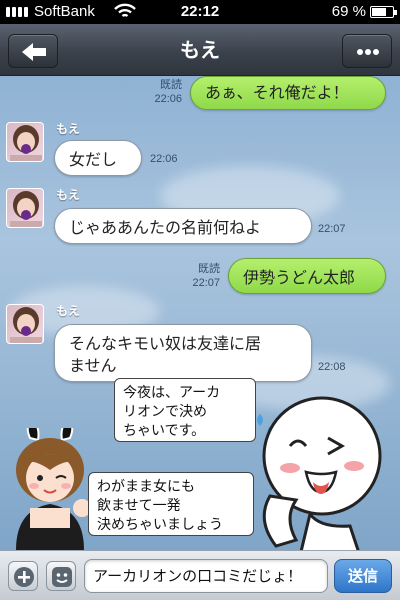 The height and width of the screenshot is (600, 400). Describe the element at coordinates (198, 276) in the screenshot. I see `message-meta: 既読 22:07` at that location.